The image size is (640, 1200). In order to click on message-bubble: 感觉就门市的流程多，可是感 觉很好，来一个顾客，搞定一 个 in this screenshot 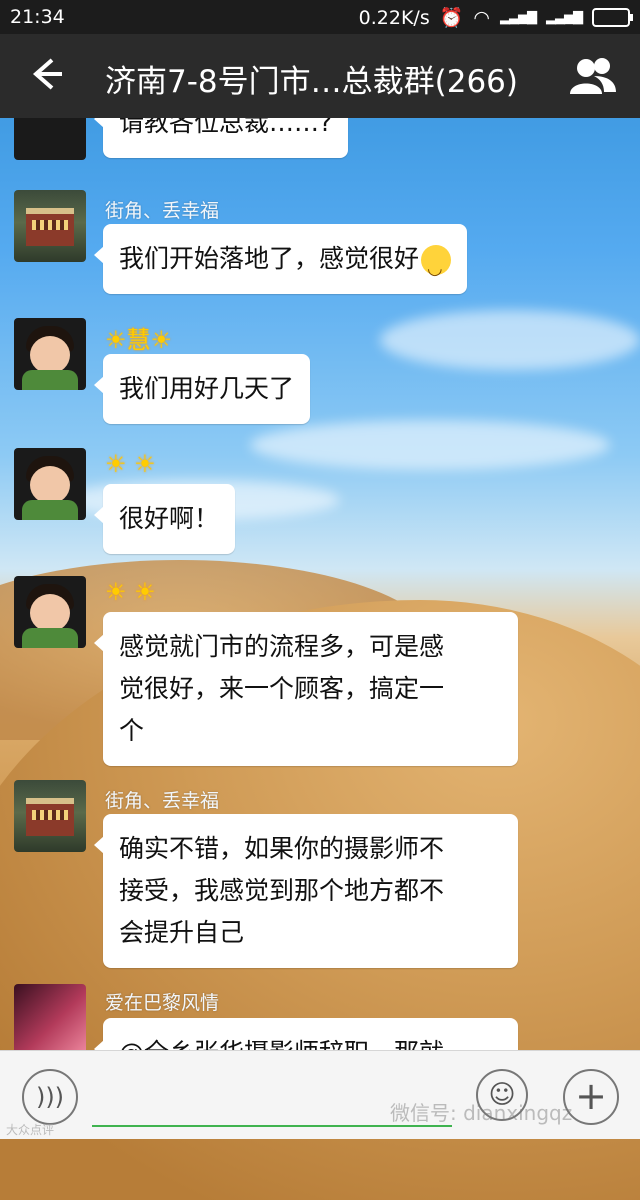, I will do `click(306, 689)`.